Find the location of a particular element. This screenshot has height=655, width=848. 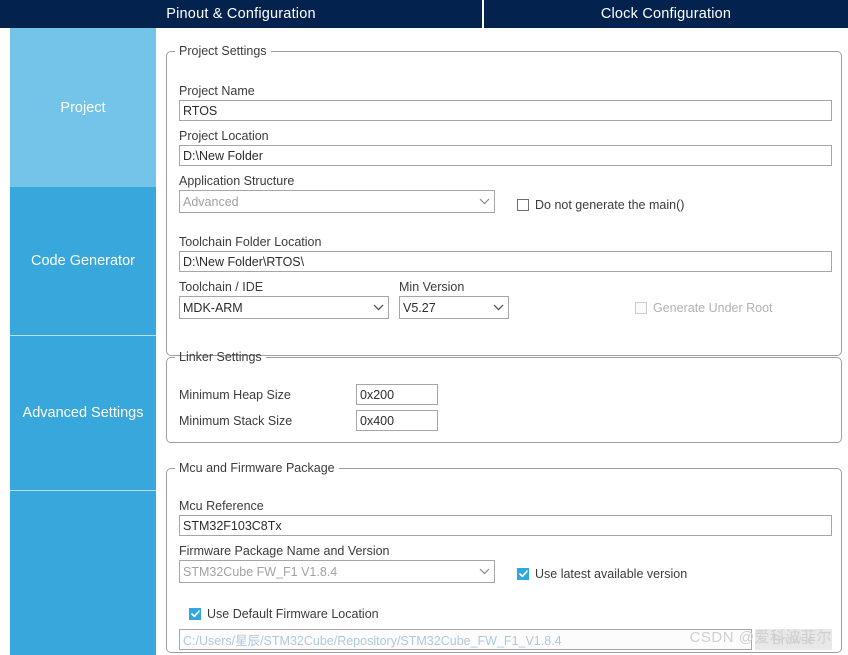

min-version-value: V5.27 is located at coordinates (419, 307).